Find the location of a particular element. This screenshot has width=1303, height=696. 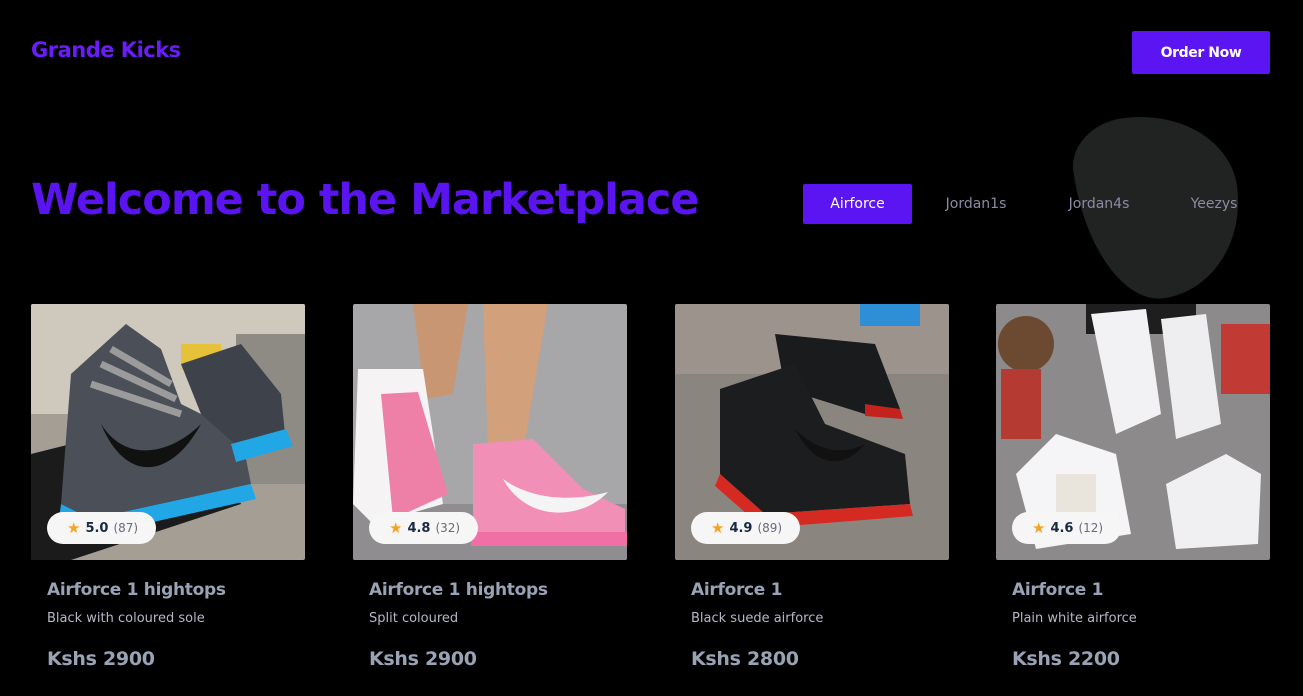

product-image: ★ 5.0 (87) is located at coordinates (168, 432).